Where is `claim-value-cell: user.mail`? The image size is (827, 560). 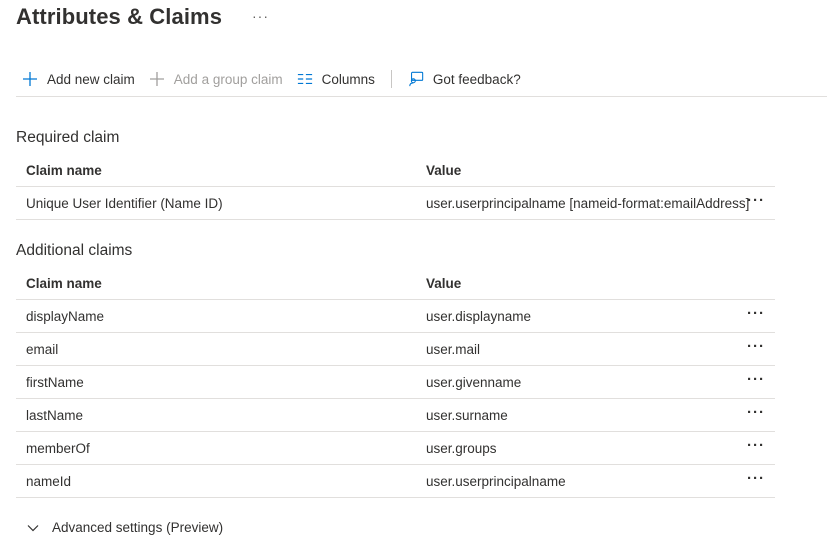
claim-value-cell: user.mail is located at coordinates (453, 349).